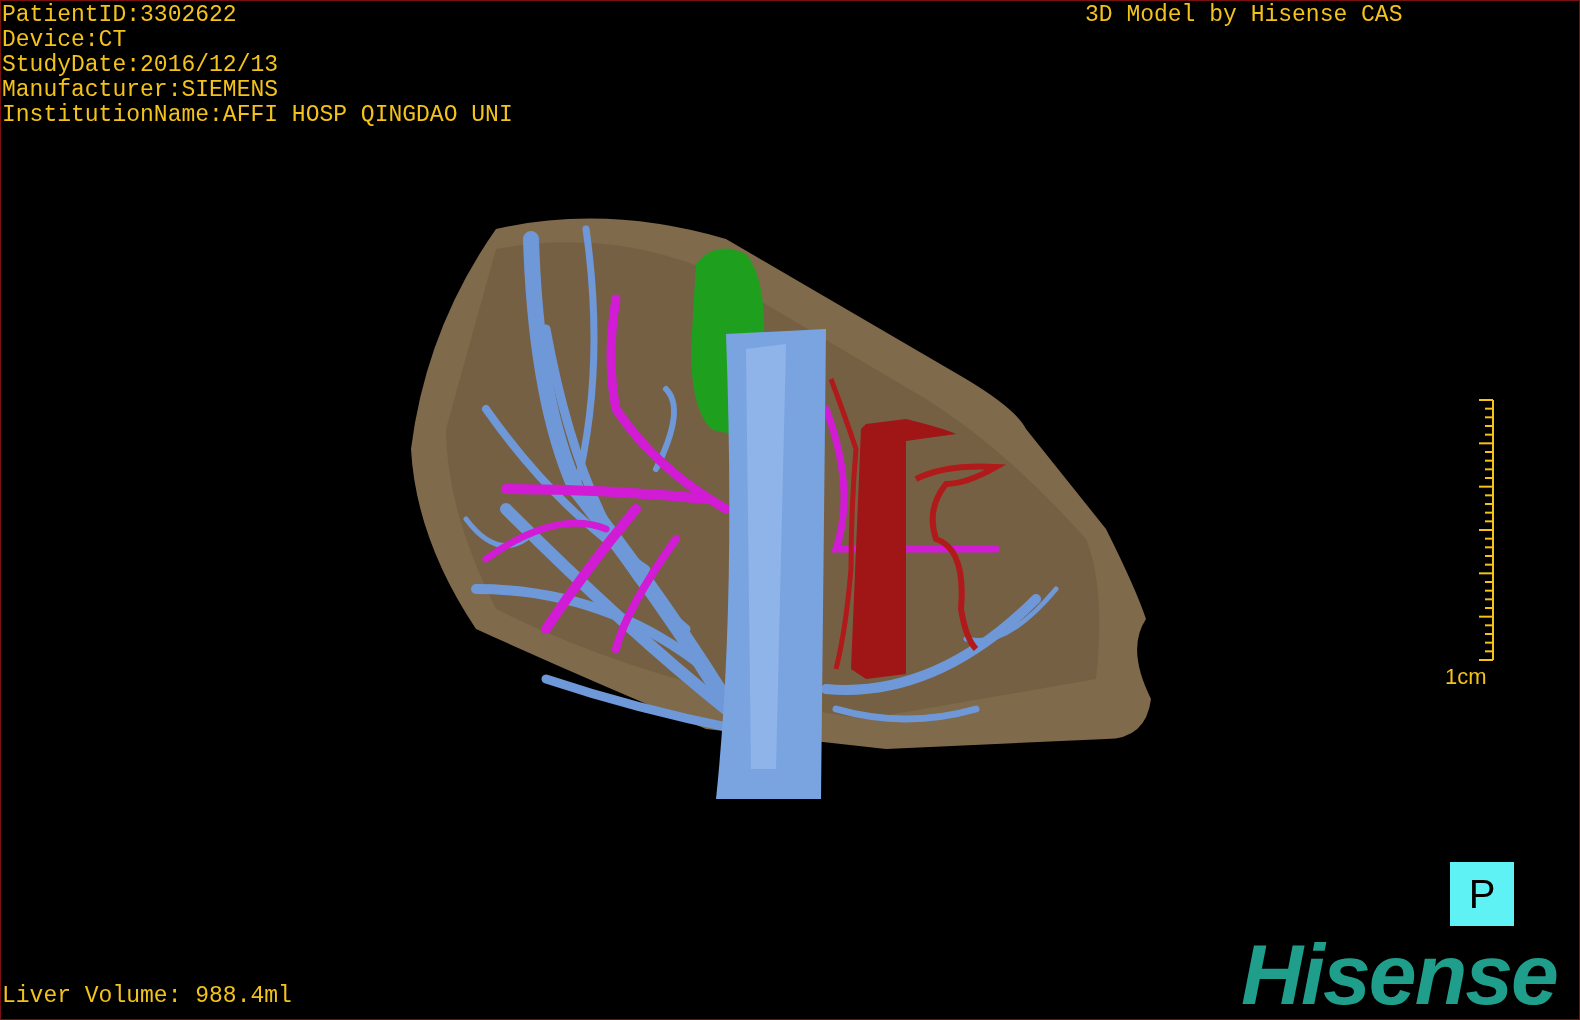  Describe the element at coordinates (65, 40) in the screenshot. I see `patient-info-text: Device:CT` at that location.